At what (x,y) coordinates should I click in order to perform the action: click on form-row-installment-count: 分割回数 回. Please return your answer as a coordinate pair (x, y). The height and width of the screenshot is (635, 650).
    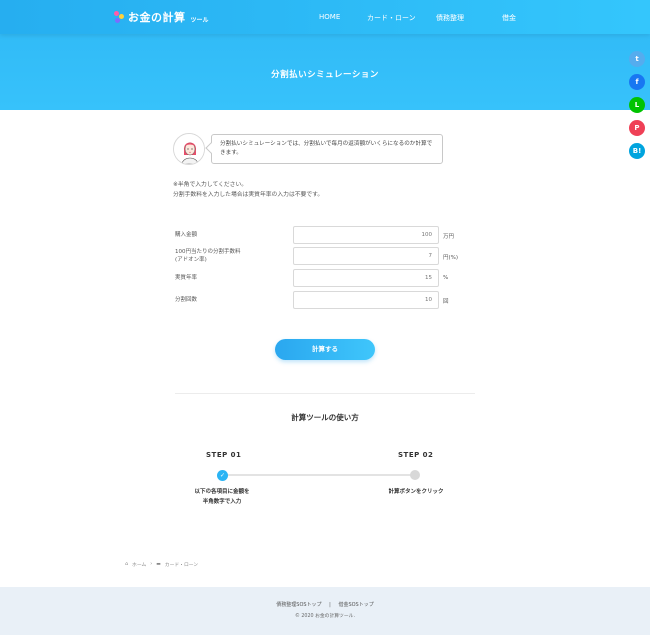
    Looking at the image, I should click on (325, 300).